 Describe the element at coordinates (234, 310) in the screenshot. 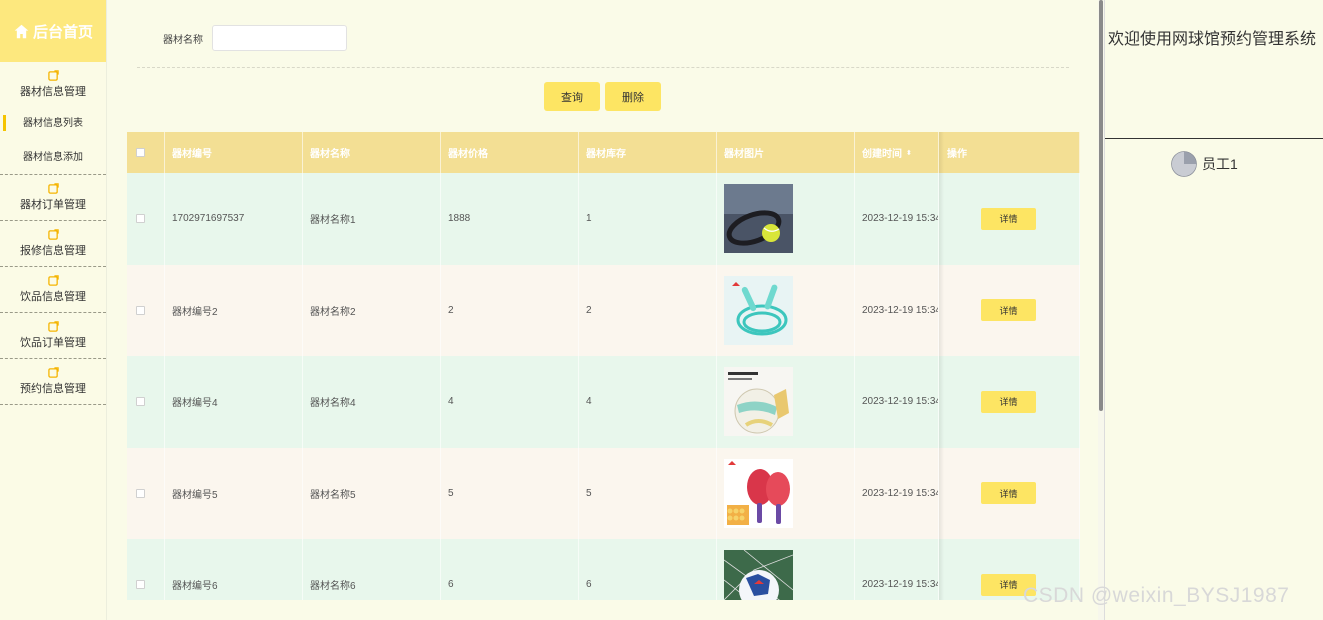

I see `code-cell: 器材编号2` at that location.